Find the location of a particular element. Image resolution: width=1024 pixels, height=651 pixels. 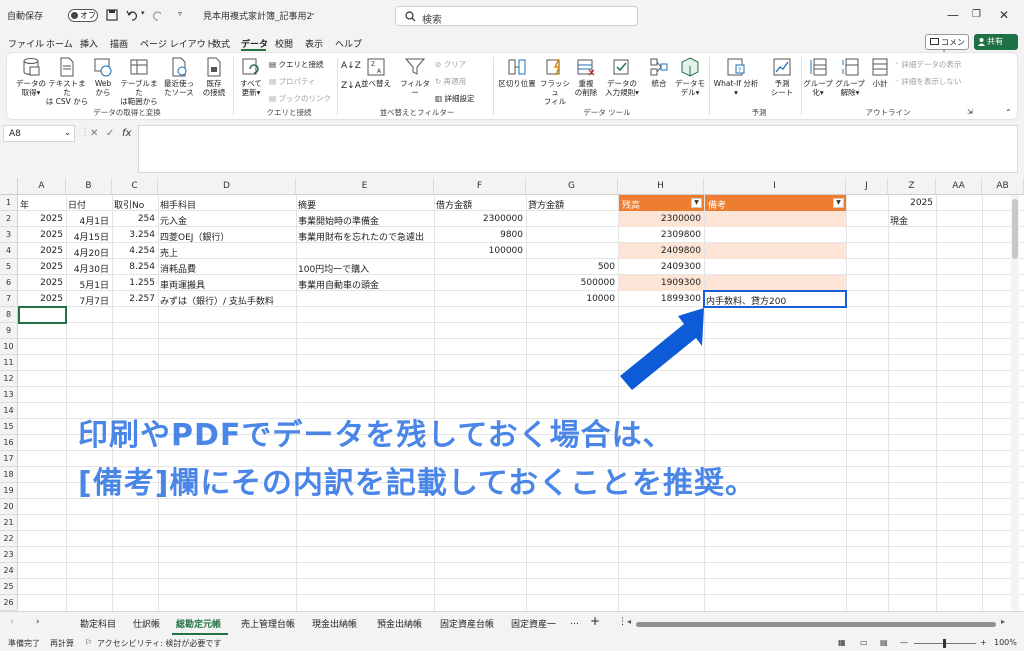

cell-z2: 現金 is located at coordinates (912, 219).